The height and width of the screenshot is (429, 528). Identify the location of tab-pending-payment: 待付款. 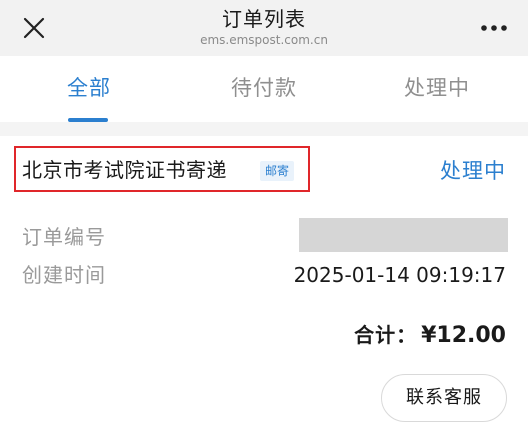
(264, 88).